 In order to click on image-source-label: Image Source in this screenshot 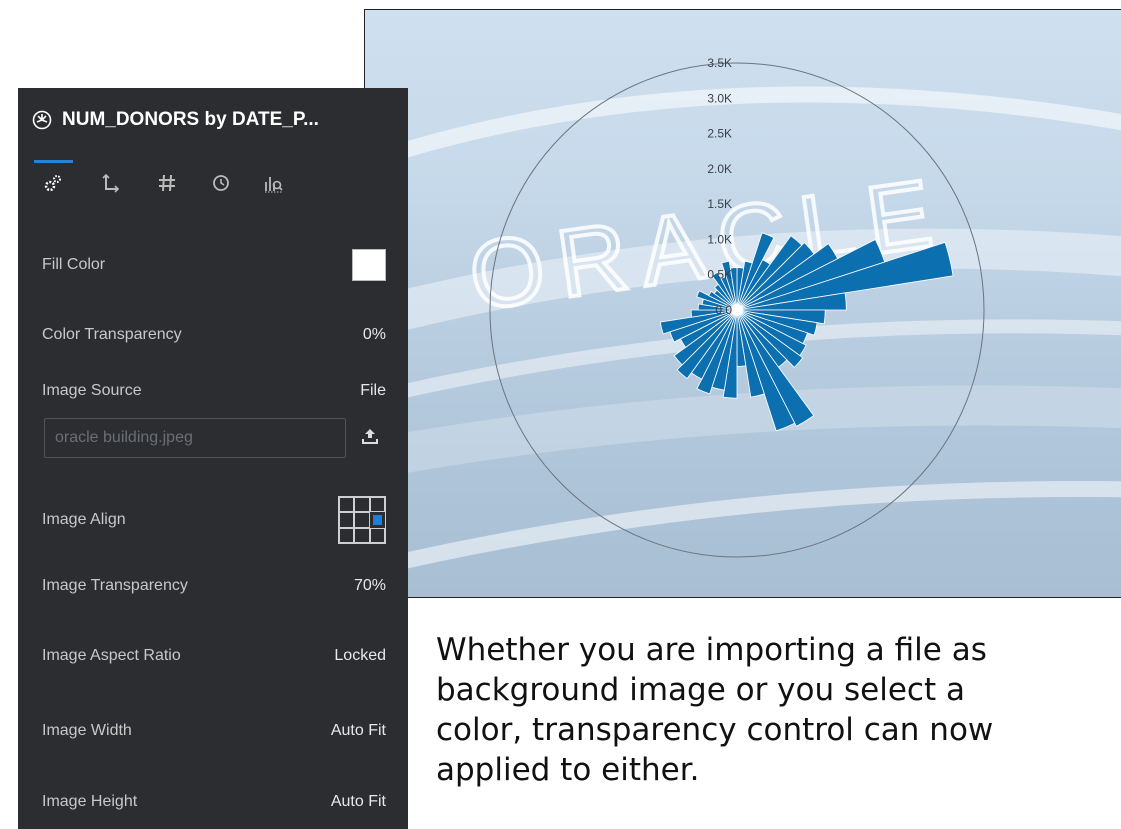, I will do `click(92, 390)`.